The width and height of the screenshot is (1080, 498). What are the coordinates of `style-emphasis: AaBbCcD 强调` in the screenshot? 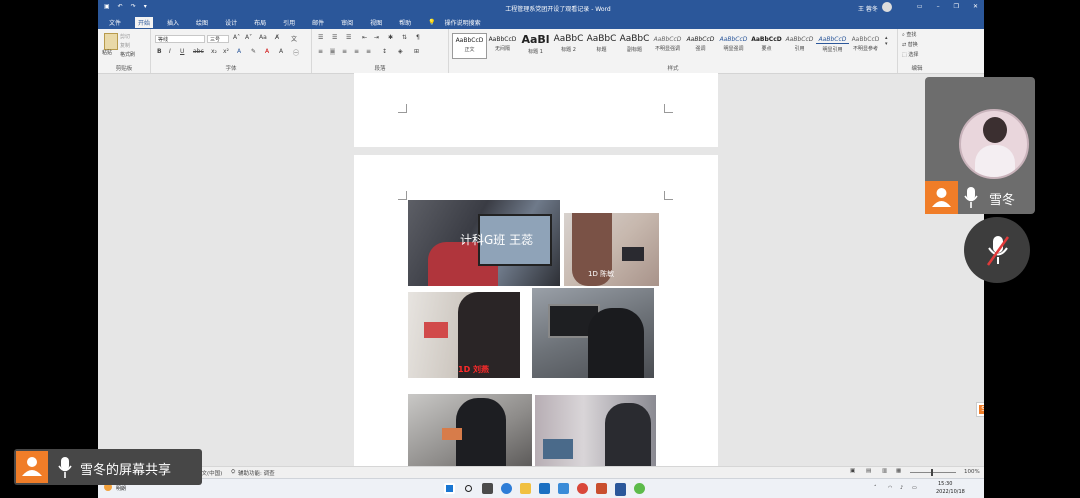 It's located at (700, 45).